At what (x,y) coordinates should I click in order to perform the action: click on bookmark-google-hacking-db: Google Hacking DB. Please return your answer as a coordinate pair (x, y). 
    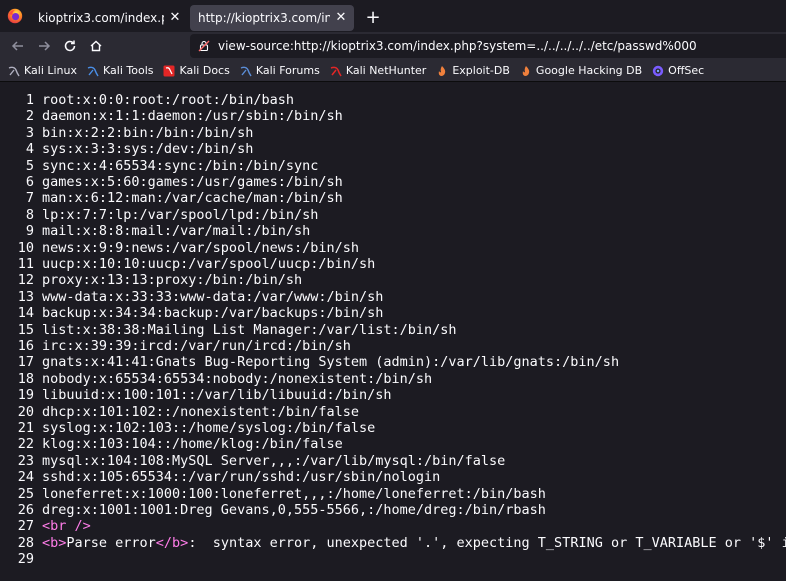
    Looking at the image, I should click on (581, 70).